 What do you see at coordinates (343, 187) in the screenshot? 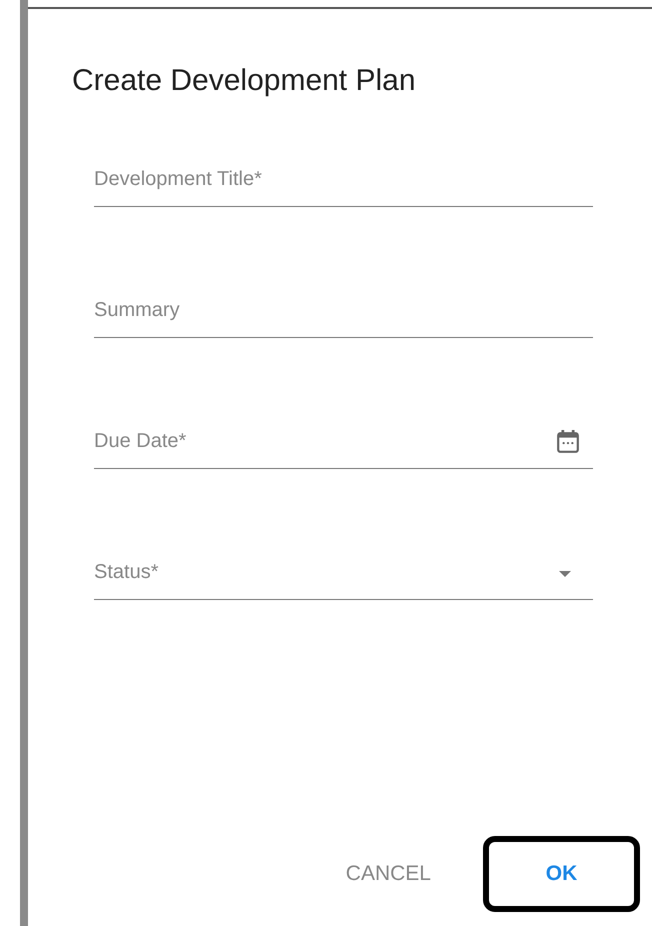
I see `input-field: Development Title*` at bounding box center [343, 187].